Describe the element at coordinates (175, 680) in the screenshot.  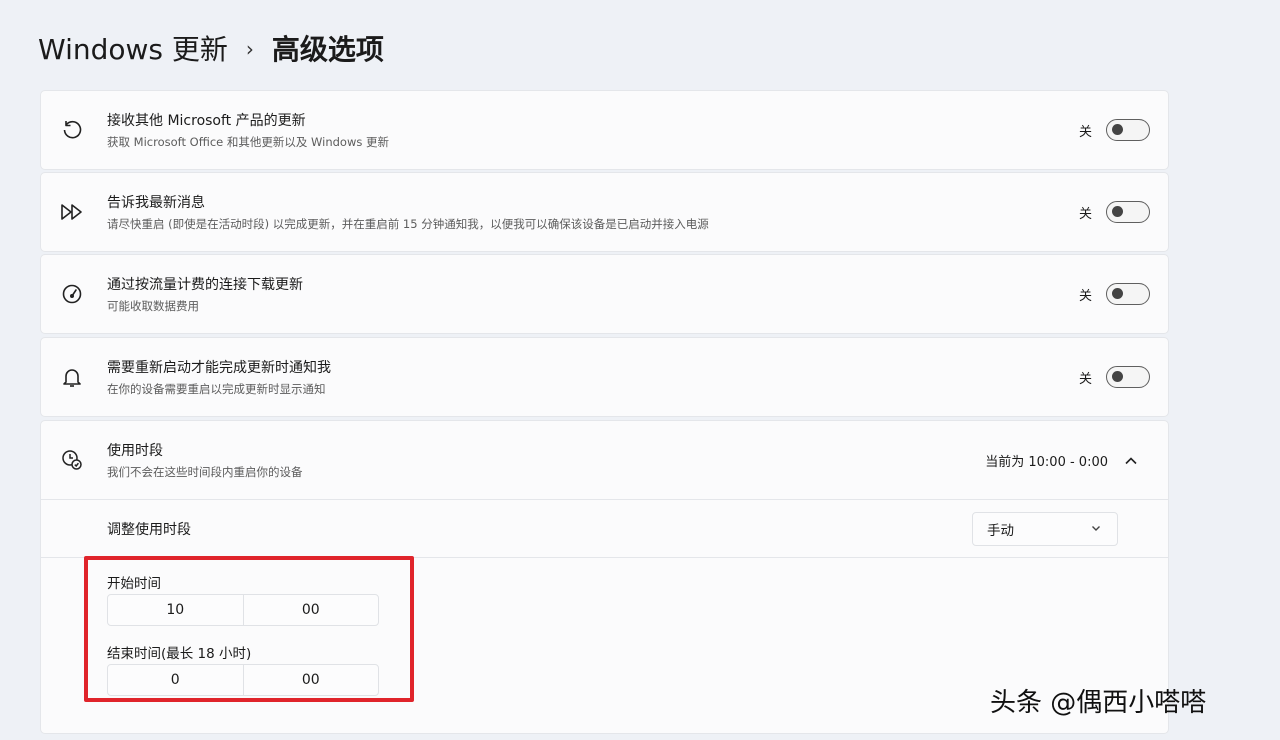
I see `end-hour: 0` at that location.